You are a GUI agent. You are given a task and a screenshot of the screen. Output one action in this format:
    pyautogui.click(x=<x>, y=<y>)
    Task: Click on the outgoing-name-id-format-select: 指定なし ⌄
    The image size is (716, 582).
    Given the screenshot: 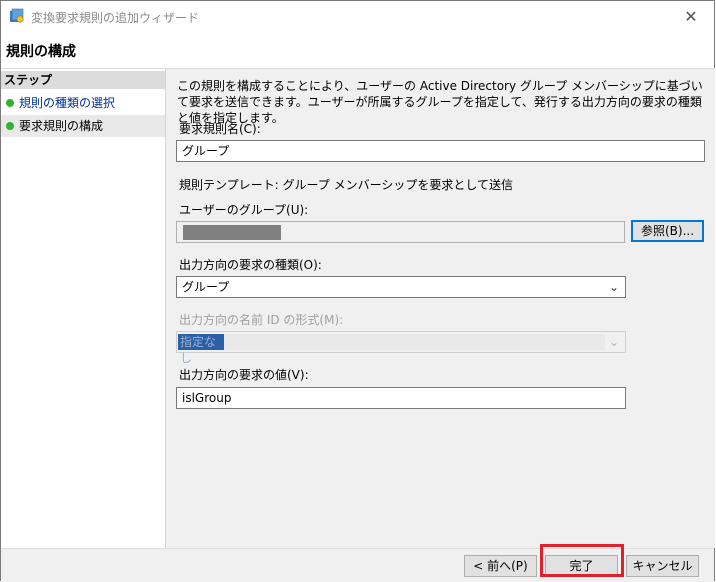 What is the action you would take?
    pyautogui.click(x=401, y=348)
    